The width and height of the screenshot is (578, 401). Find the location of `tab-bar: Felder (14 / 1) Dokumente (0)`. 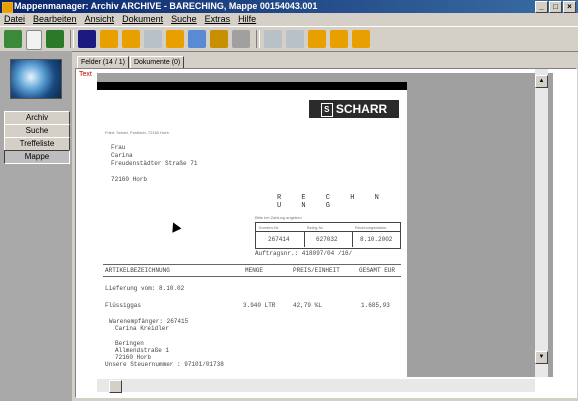

tab-bar: Felder (14 / 1) Dokumente (0) is located at coordinates (131, 63).